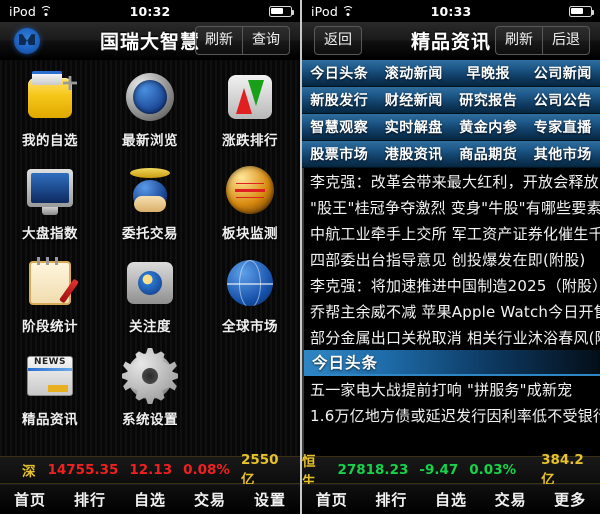 The width and height of the screenshot is (600, 514). I want to click on query-button: 查询, so click(266, 40).